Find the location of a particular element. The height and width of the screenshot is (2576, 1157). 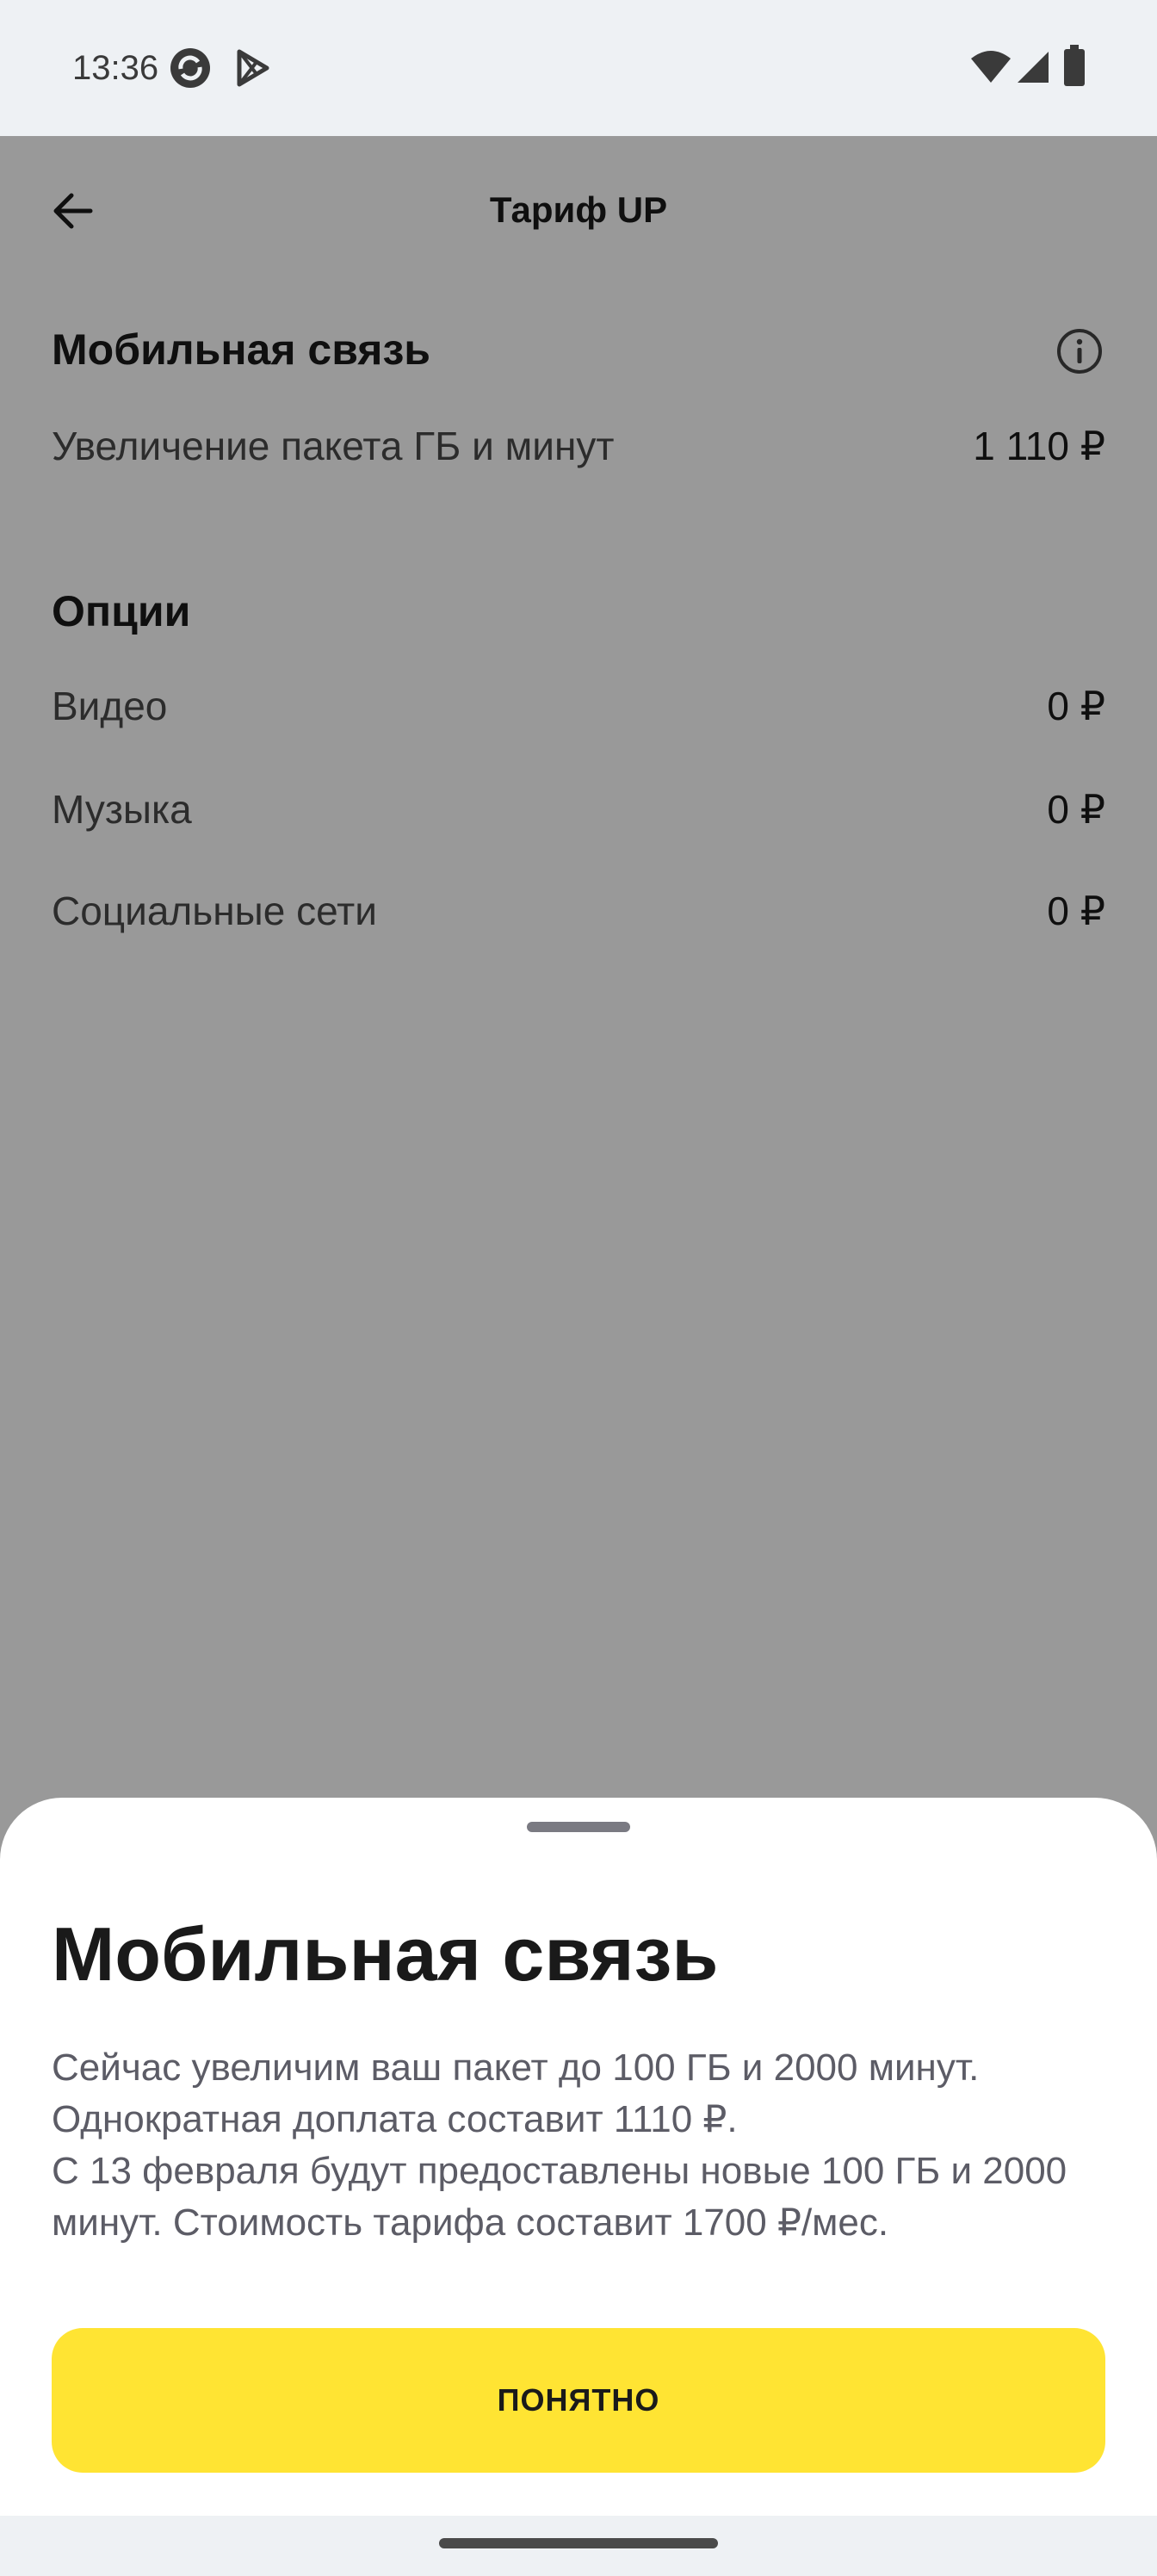

system-nav-bar is located at coordinates (579, 2546).